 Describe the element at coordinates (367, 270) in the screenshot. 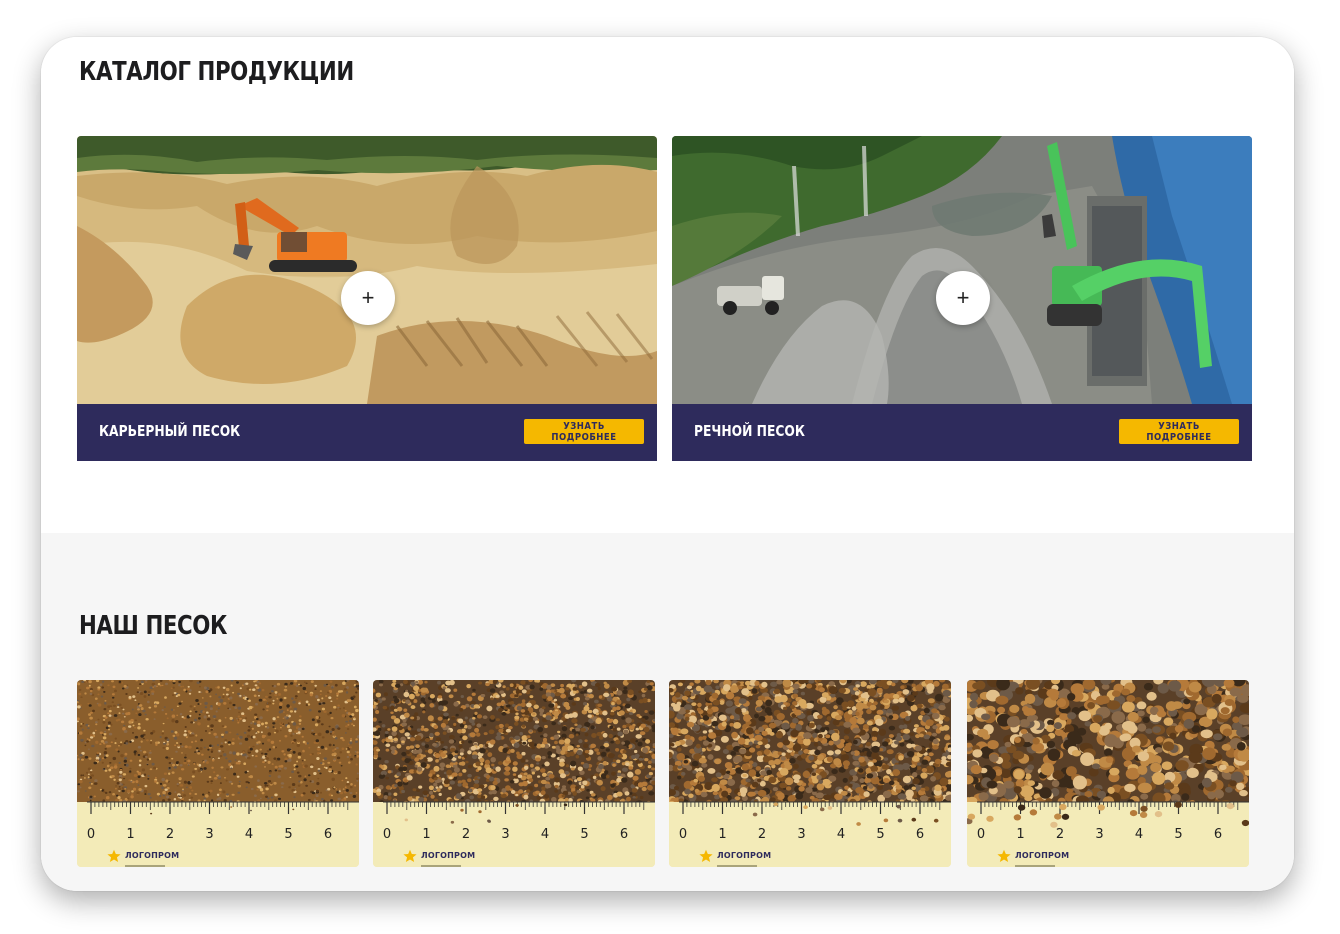

I see `quarry-photo: +` at that location.